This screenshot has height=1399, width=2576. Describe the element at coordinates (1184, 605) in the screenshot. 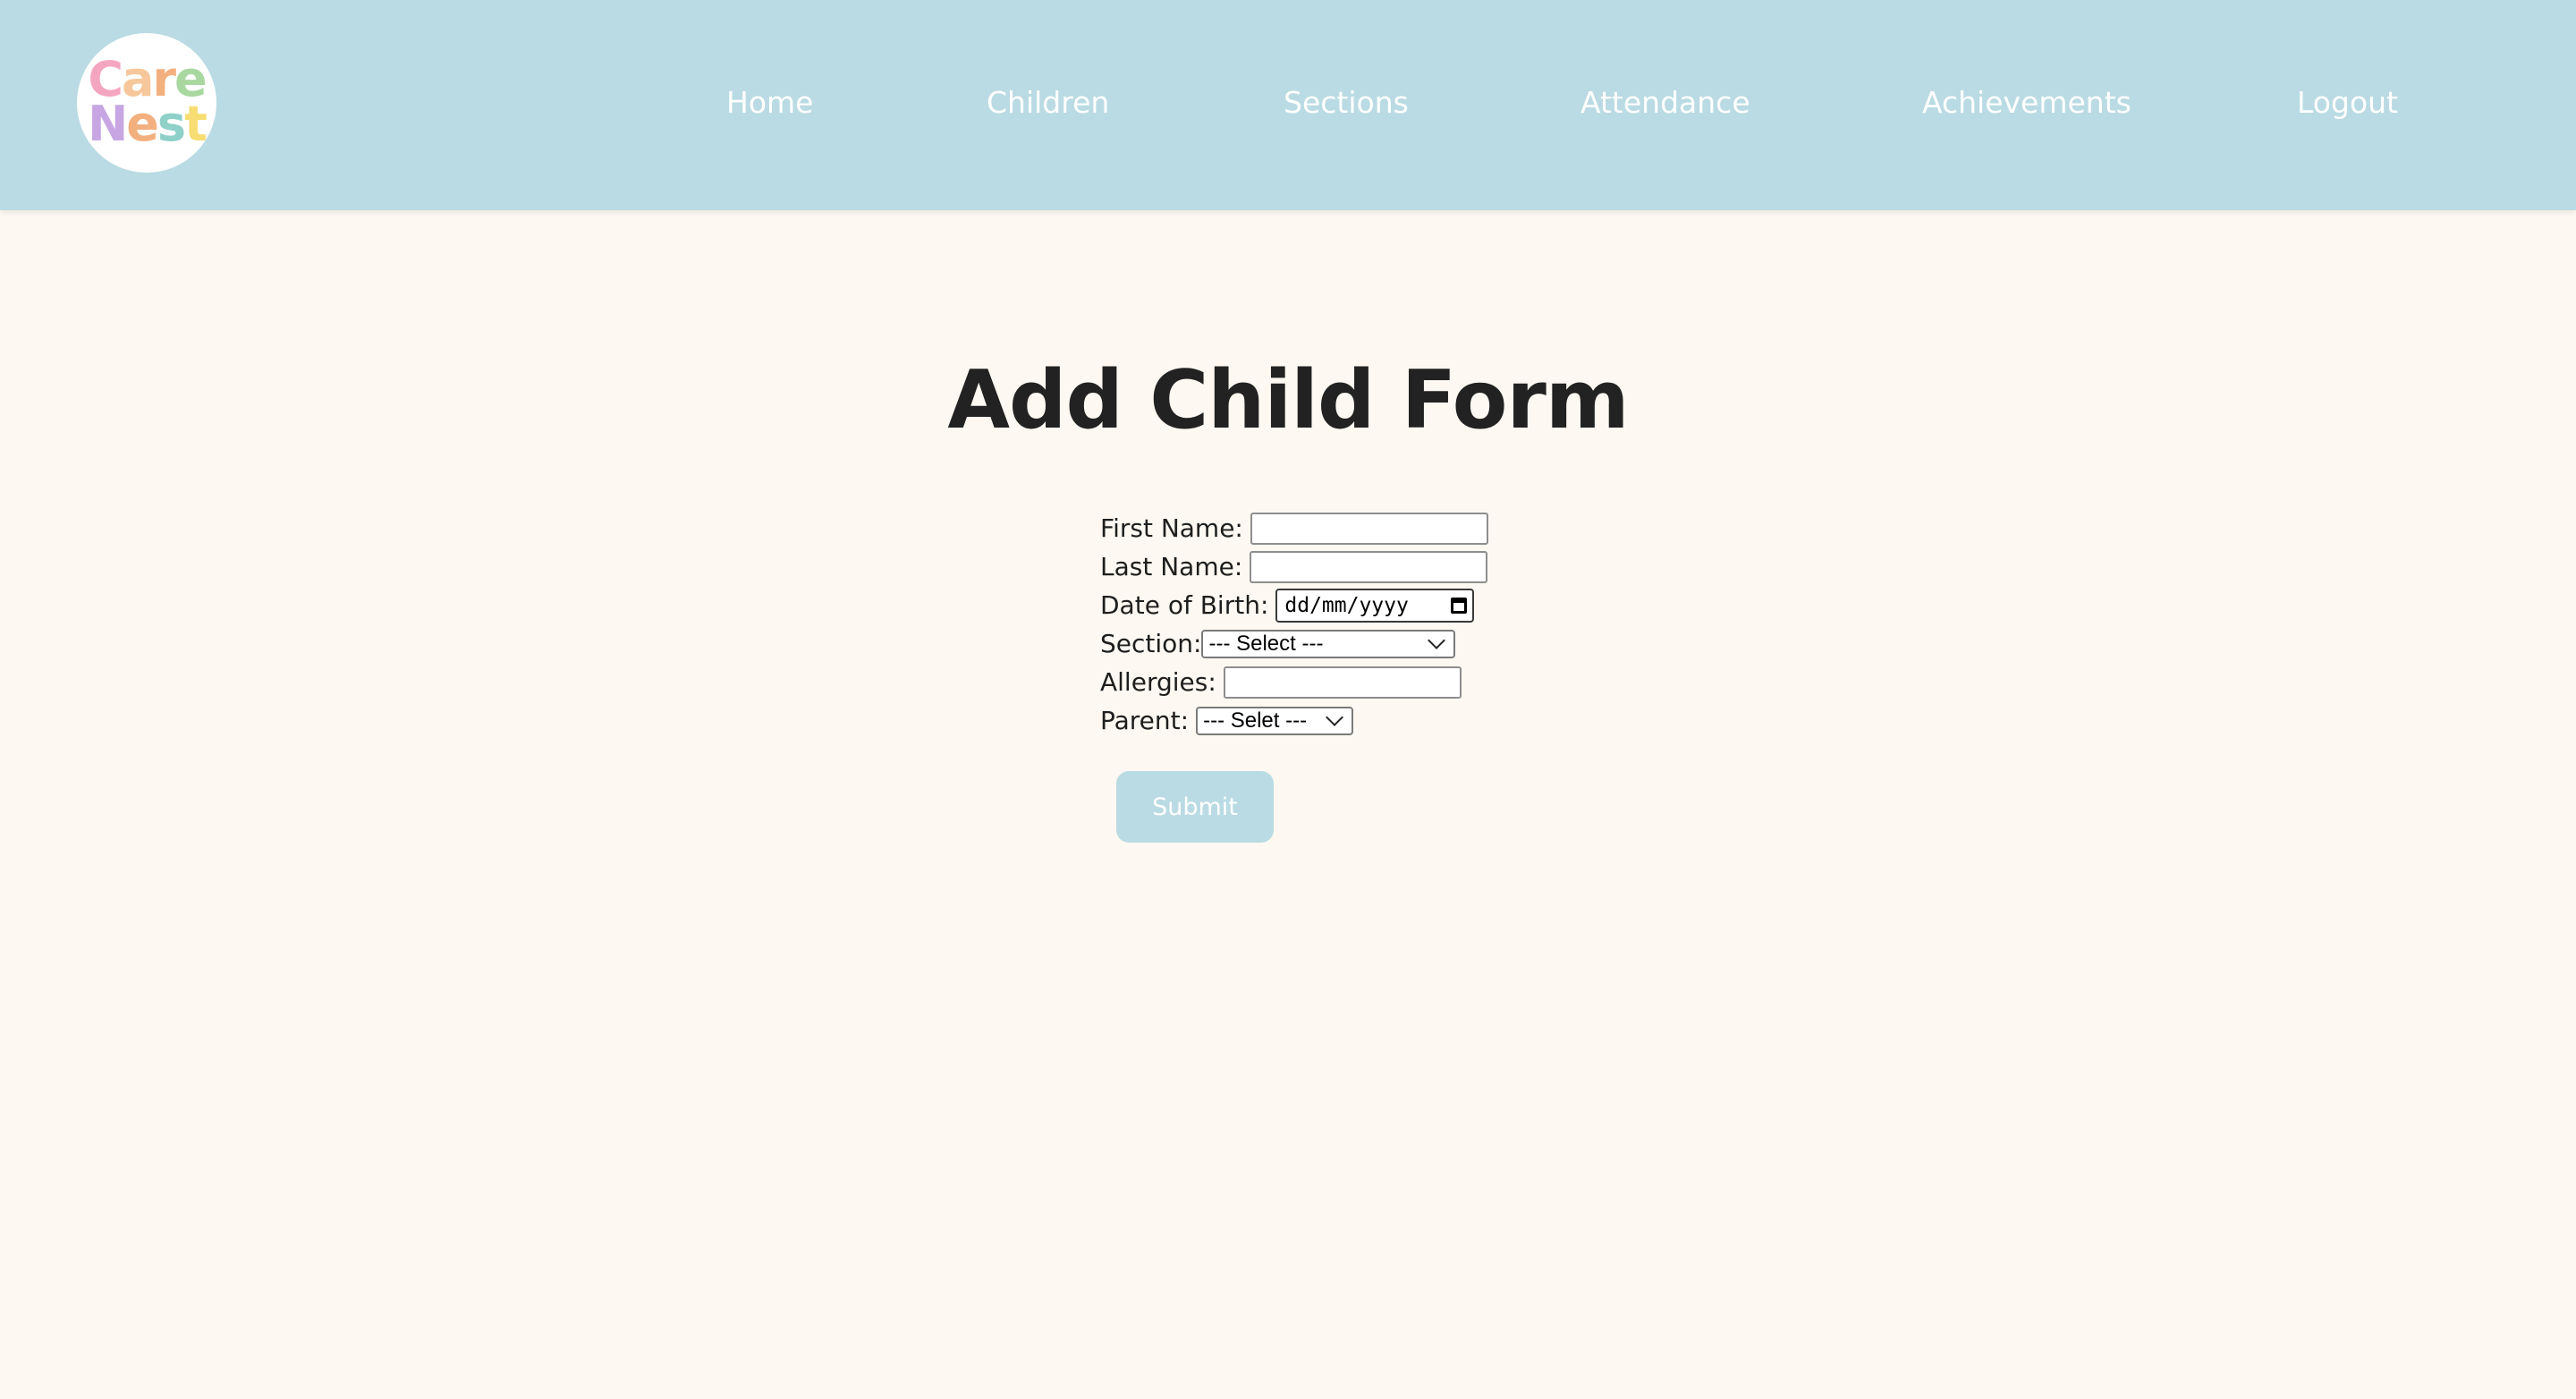

I see `dob-label: Date of Birth:` at that location.